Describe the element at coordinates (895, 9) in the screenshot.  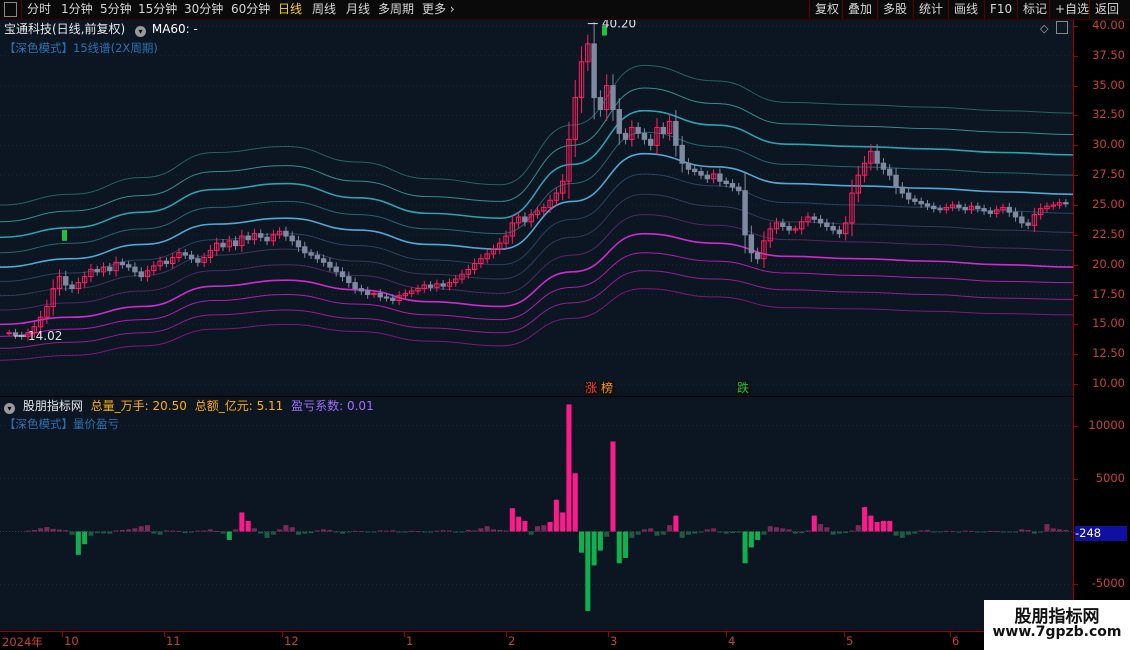
I see `toolbar-right-item-2: 多股` at that location.